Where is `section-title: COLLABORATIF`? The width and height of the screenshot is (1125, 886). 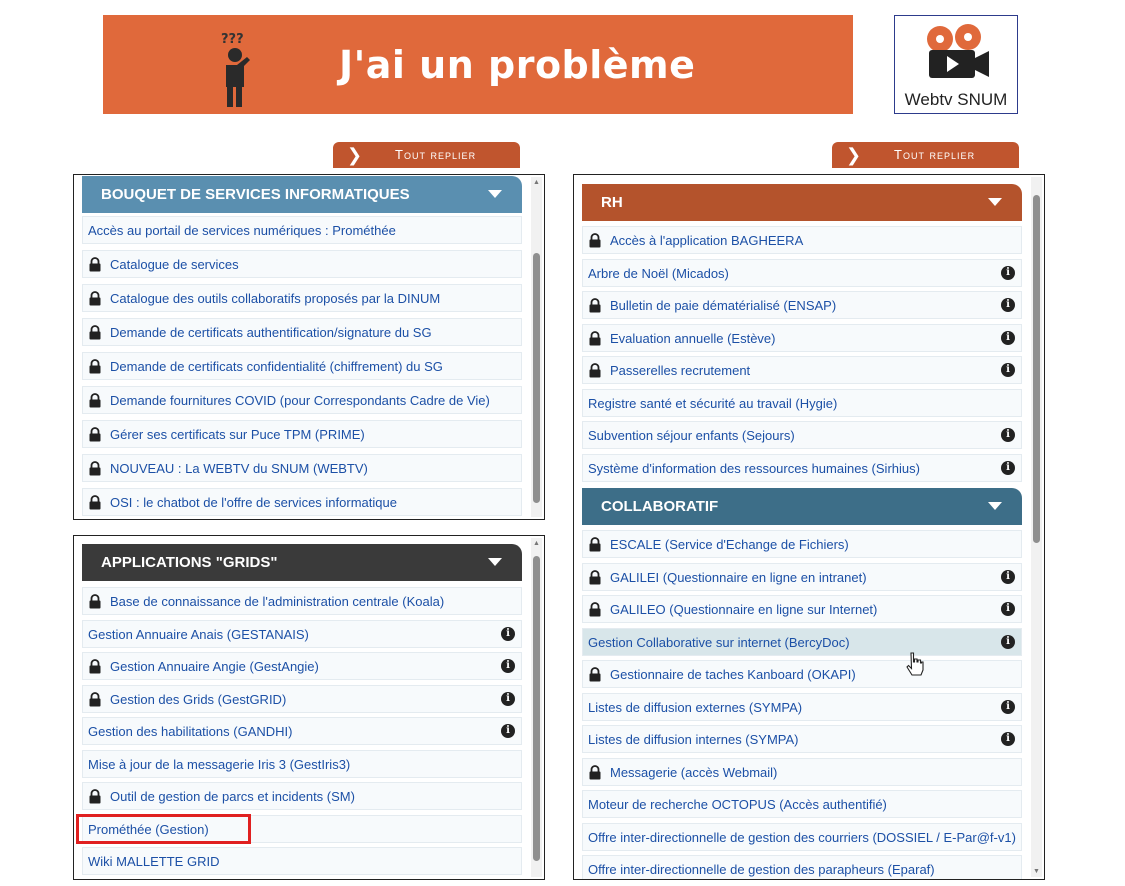 section-title: COLLABORATIF is located at coordinates (660, 506).